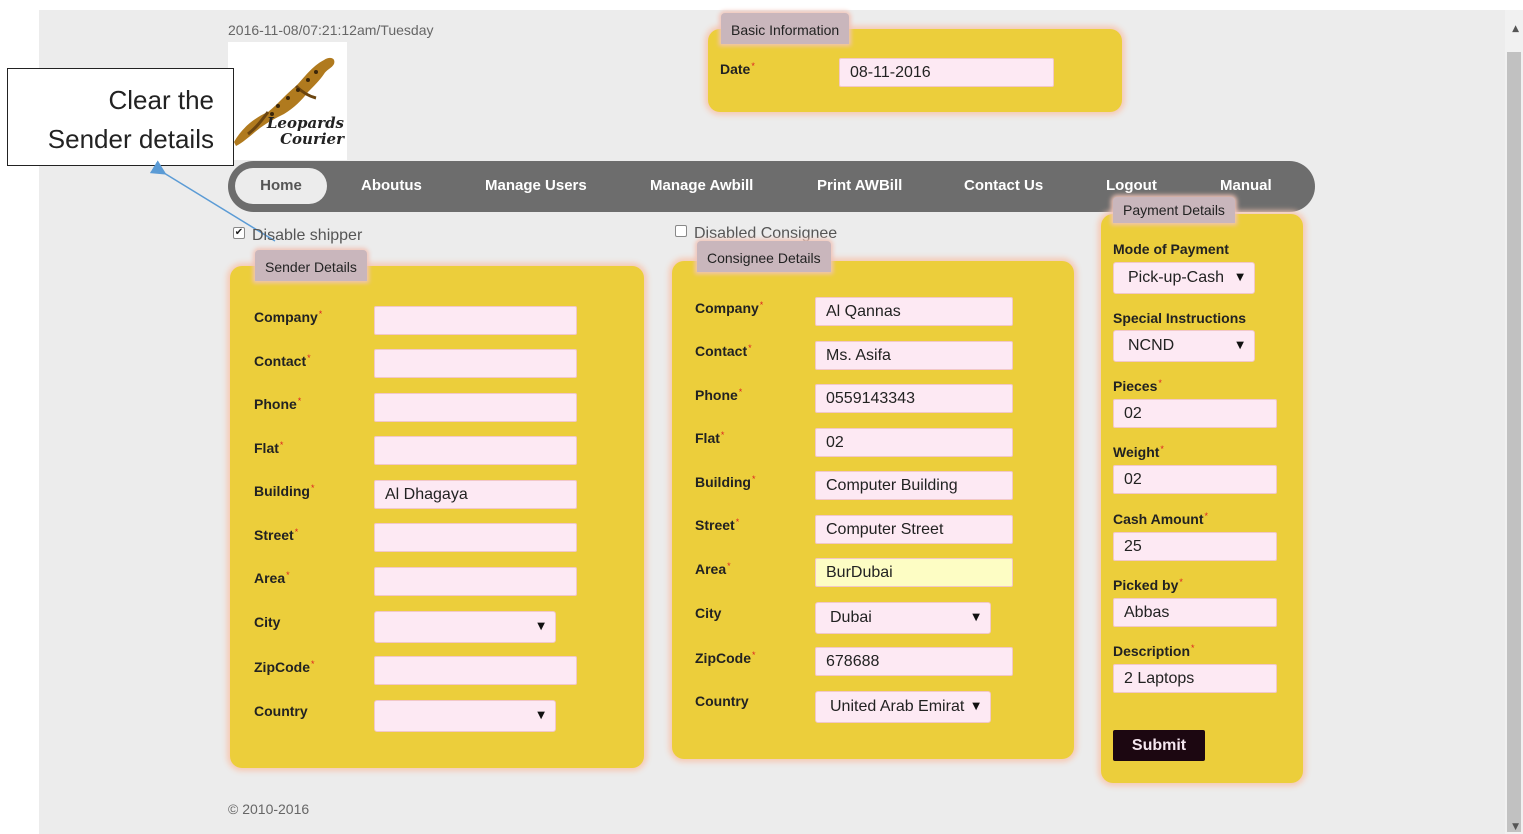  I want to click on cash-amount-label: Cash Amount*, so click(1160, 519).